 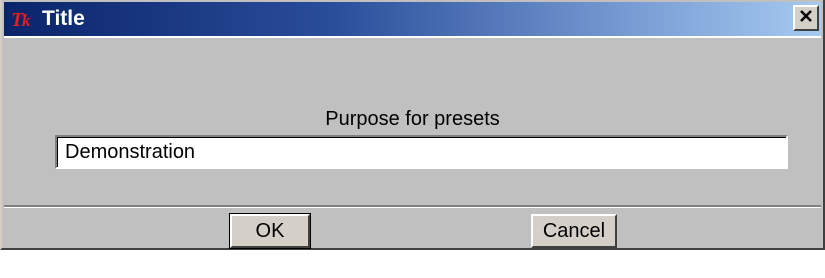 I want to click on close-button, so click(x=806, y=18).